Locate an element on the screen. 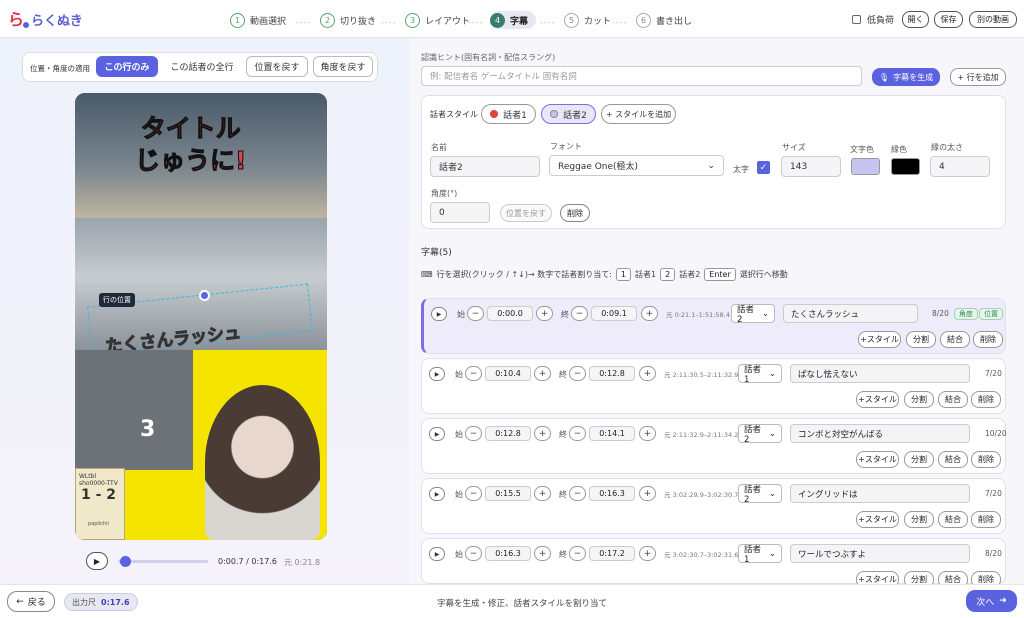 This screenshot has width=1024, height=618. speaker-2-pill: 話者2 is located at coordinates (568, 114).